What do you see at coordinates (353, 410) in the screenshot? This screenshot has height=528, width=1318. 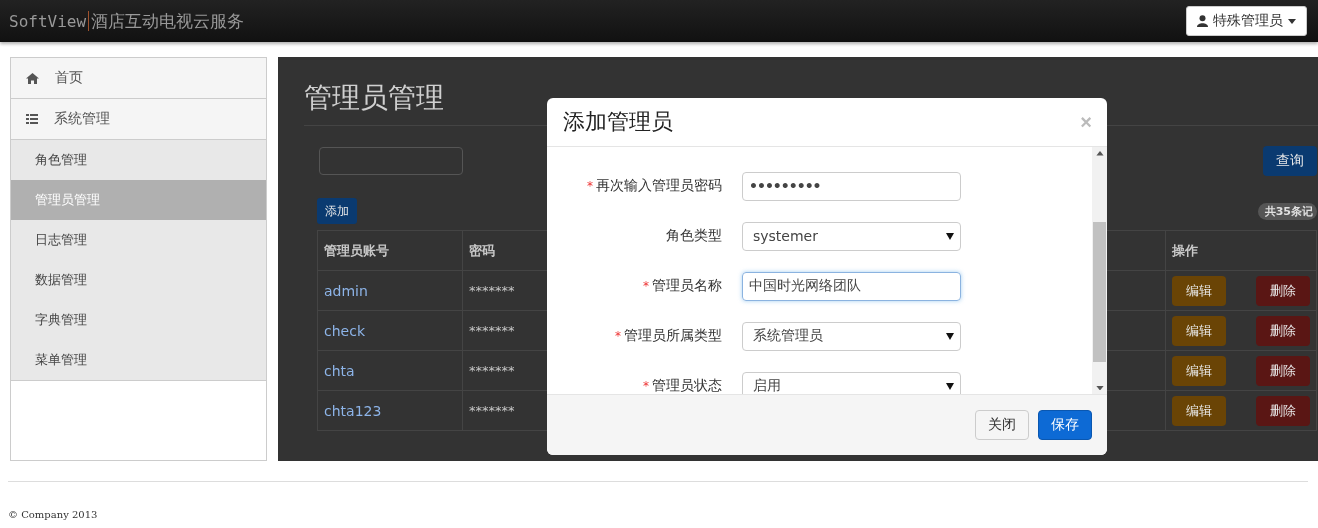 I see `account-link: chta123` at bounding box center [353, 410].